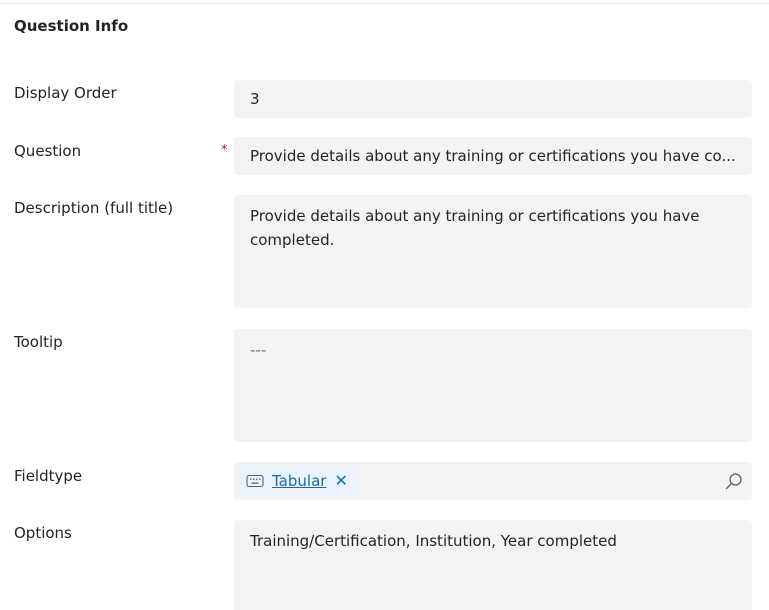 The image size is (769, 610). Describe the element at coordinates (48, 151) in the screenshot. I see `question-label: Question` at that location.